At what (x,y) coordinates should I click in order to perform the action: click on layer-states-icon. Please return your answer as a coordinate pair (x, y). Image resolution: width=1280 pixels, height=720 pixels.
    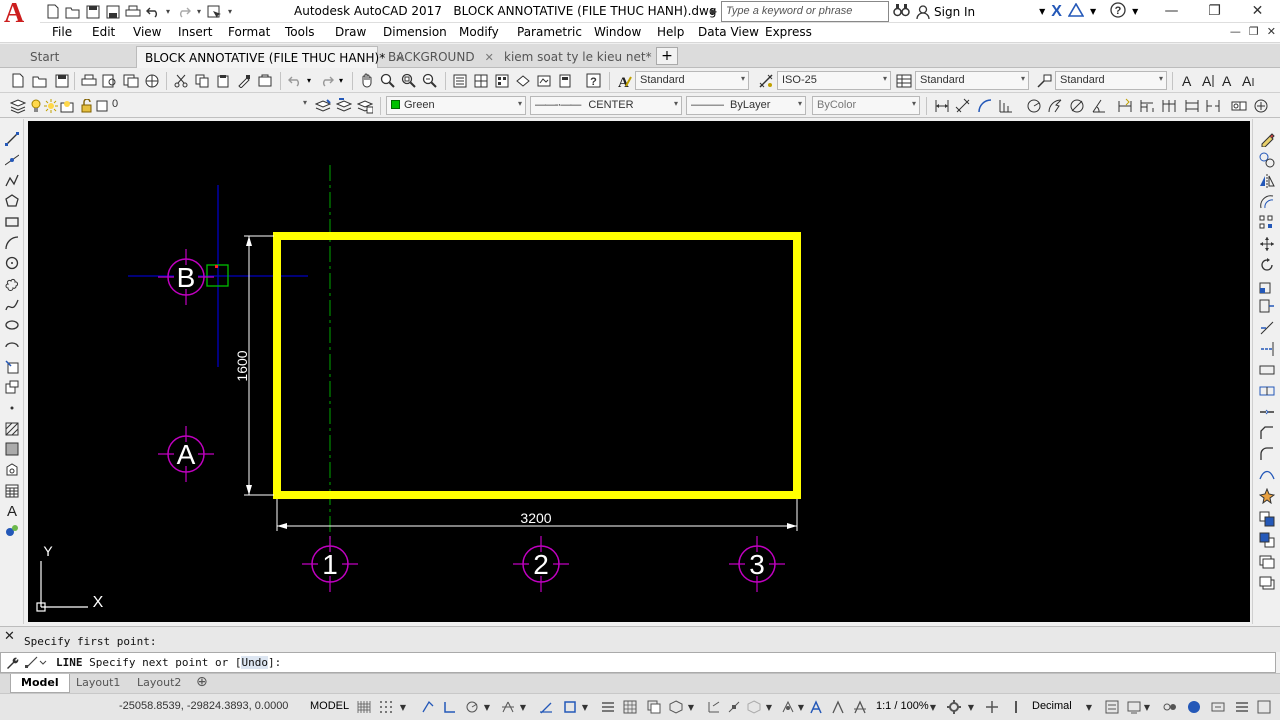
    Looking at the image, I should click on (364, 105).